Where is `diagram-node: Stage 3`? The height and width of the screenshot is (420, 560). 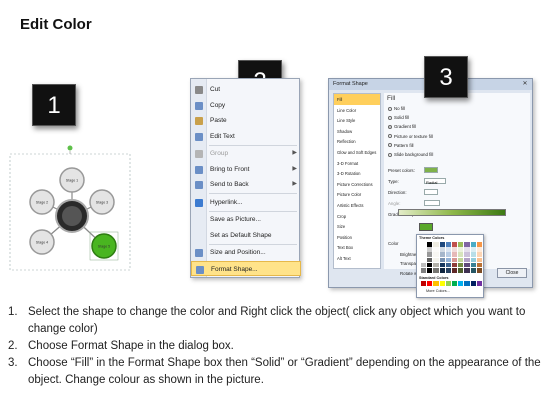
diagram-node: Stage 3 is located at coordinates (102, 202).